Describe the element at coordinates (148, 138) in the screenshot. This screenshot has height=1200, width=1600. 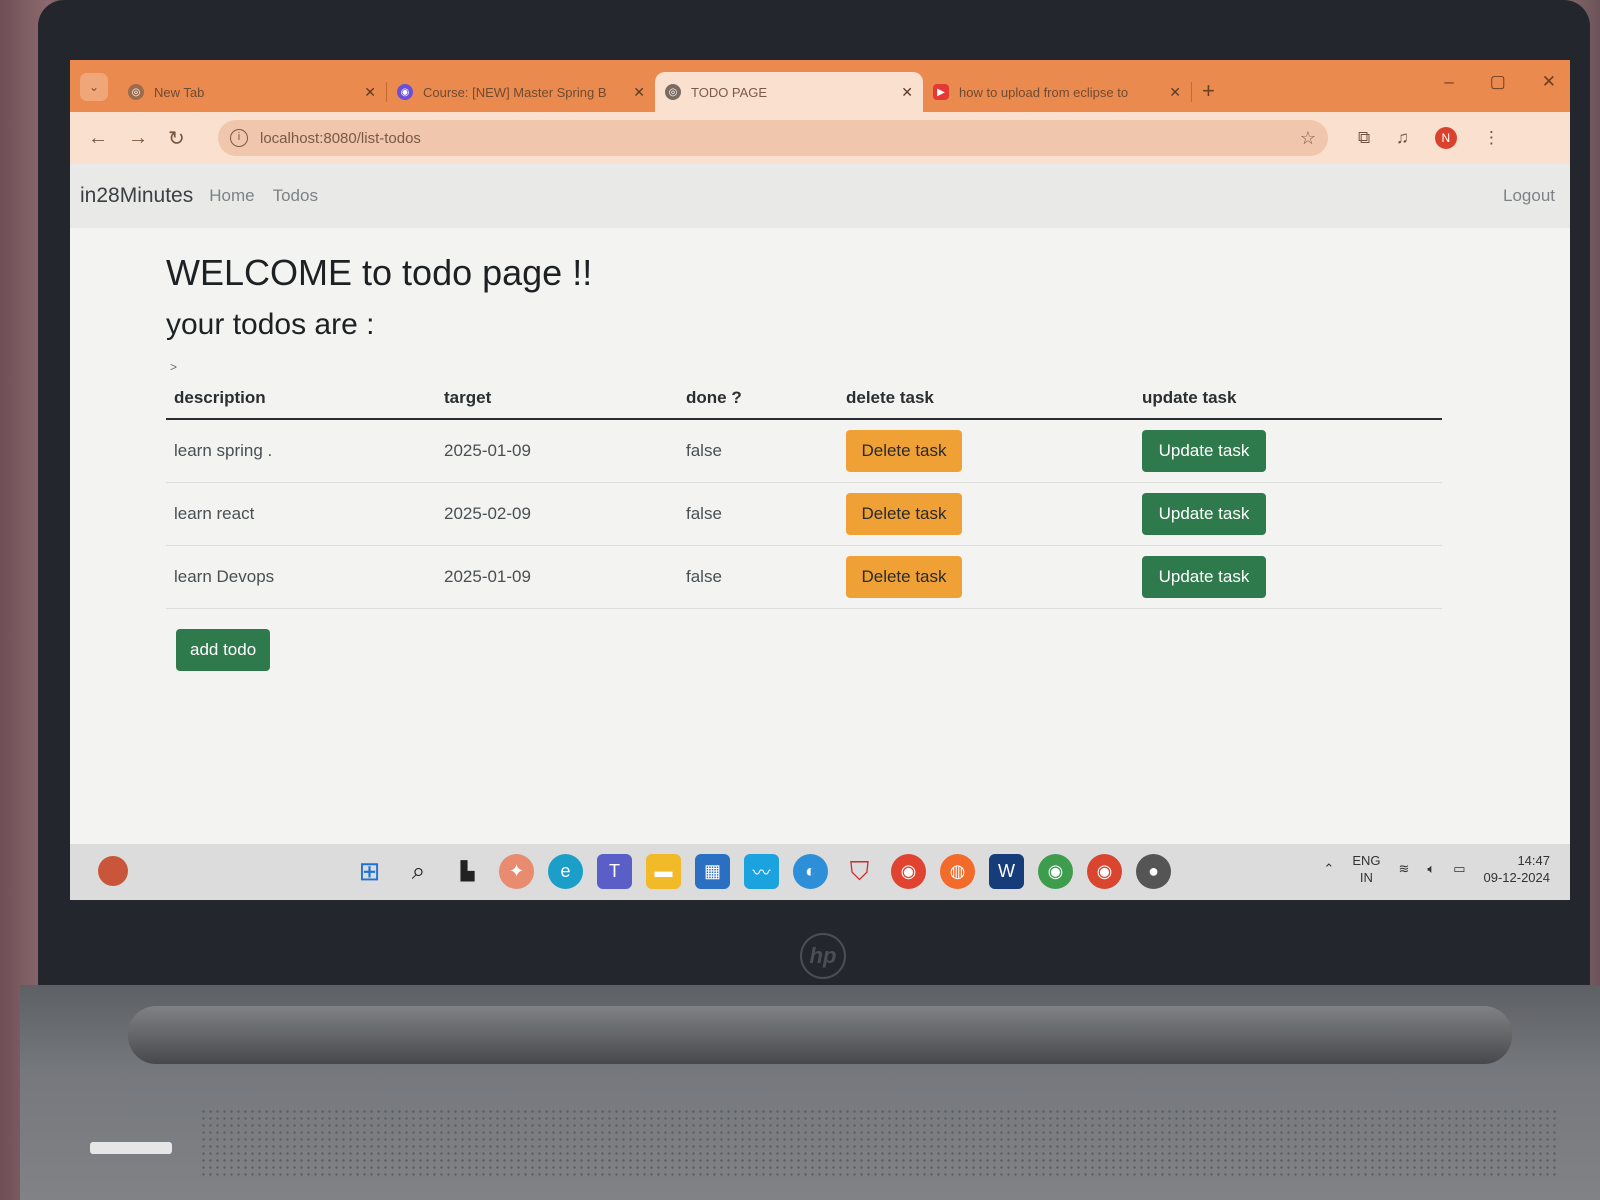
I see `forward-arrow-icon: →` at that location.